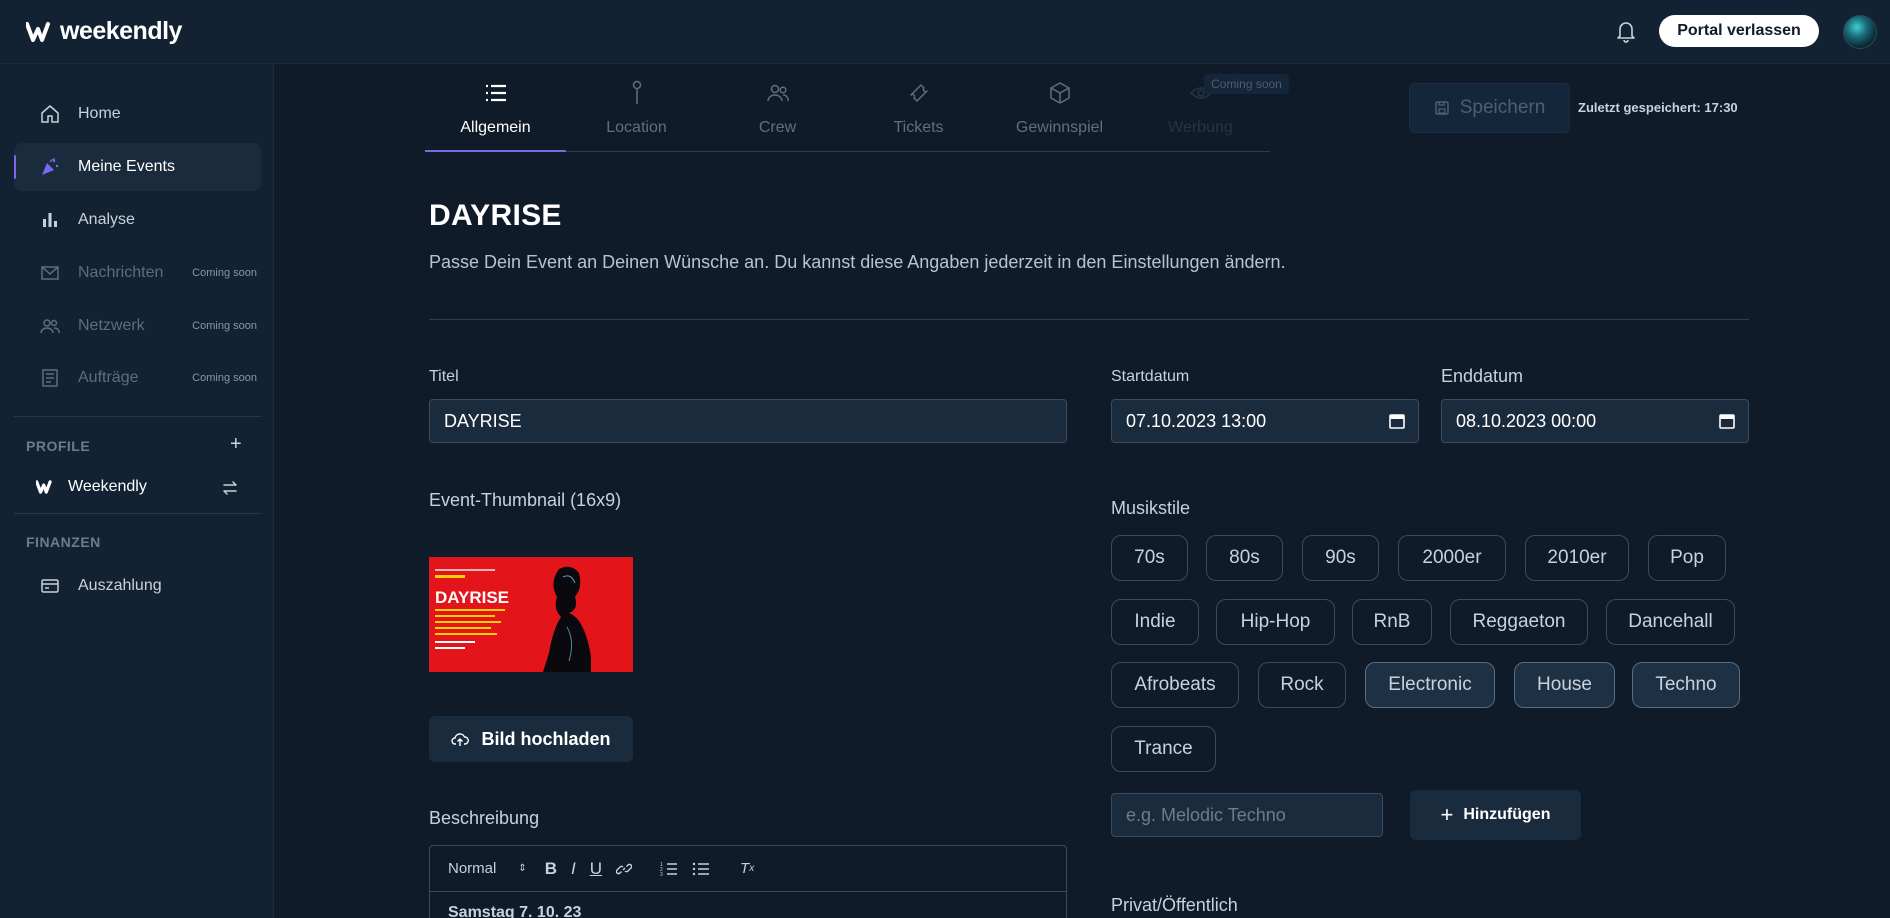 The height and width of the screenshot is (918, 1890). What do you see at coordinates (748, 421) in the screenshot?
I see `title-input: DAYRISE` at bounding box center [748, 421].